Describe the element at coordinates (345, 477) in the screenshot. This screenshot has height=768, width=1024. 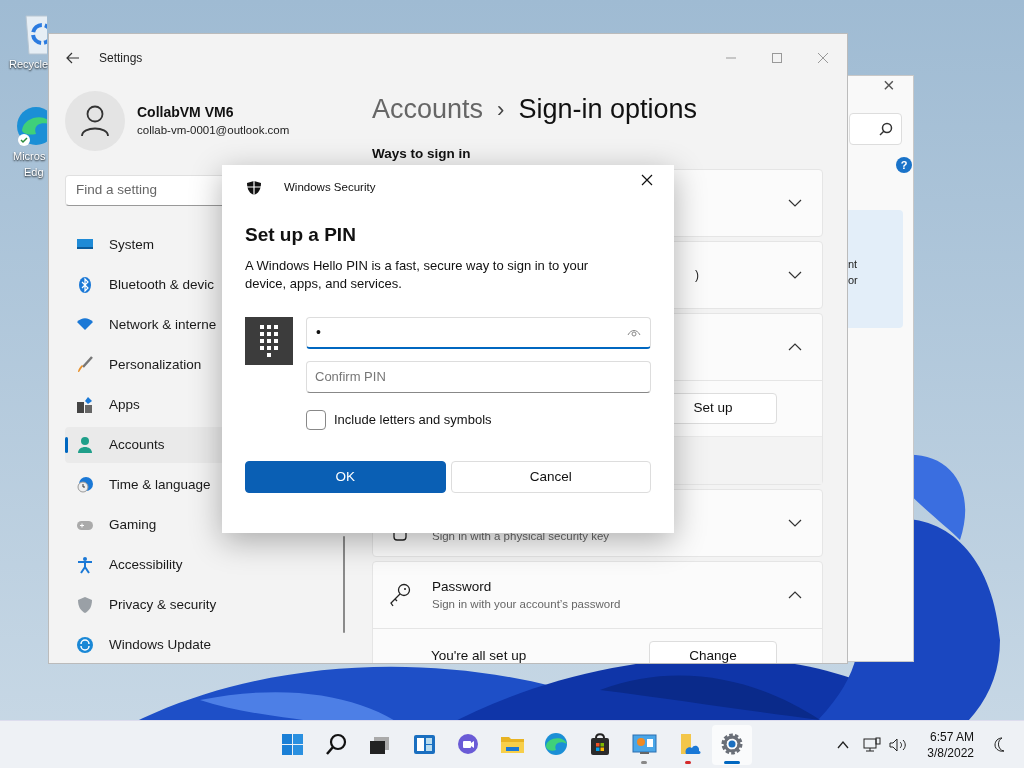
I see `ok-button: OK` at that location.